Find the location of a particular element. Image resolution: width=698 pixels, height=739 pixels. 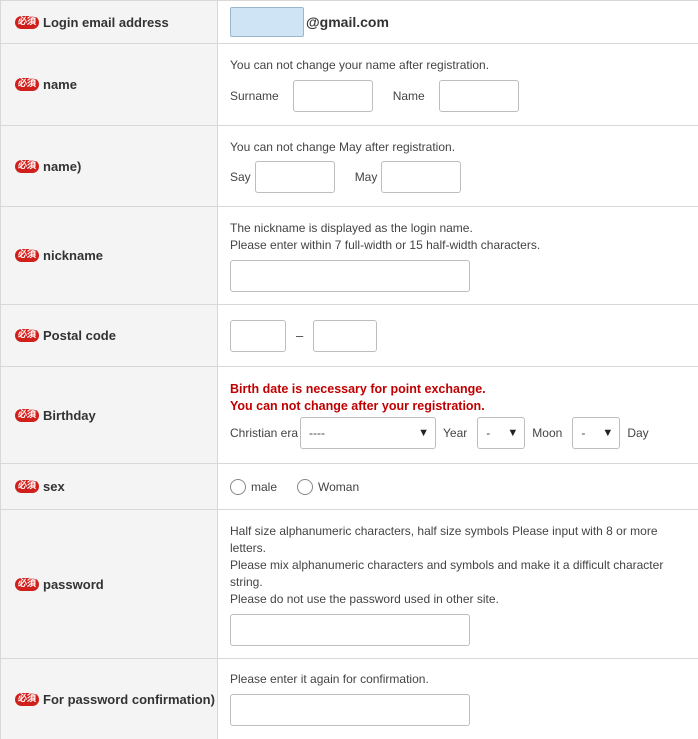

label-email: 必須 Login email address is located at coordinates (109, 22).